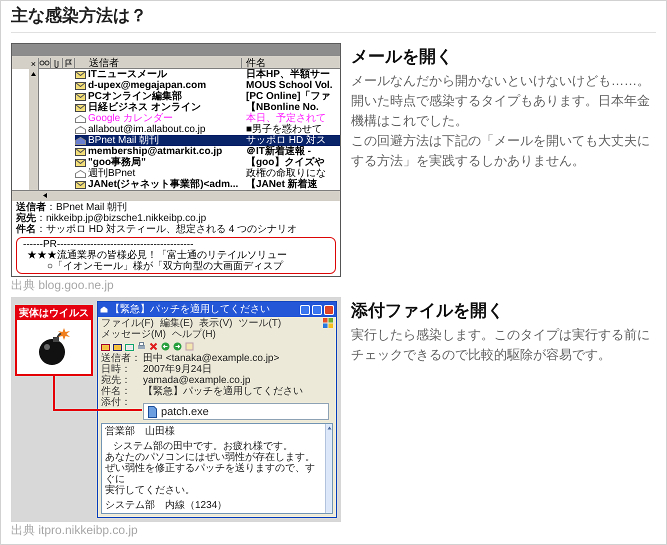  I want to click on subject-cell: [PC Online]「ファ, so click(288, 96).